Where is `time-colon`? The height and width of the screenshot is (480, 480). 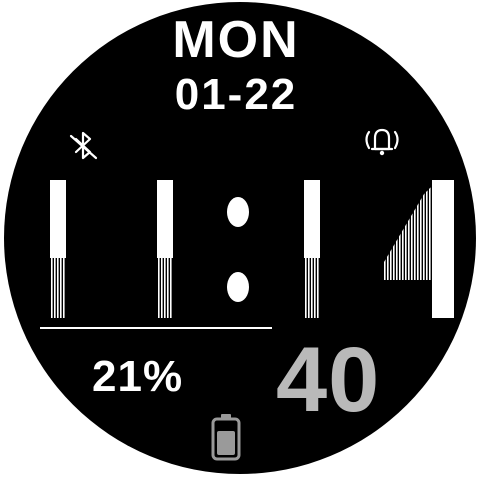
time-colon is located at coordinates (238, 249).